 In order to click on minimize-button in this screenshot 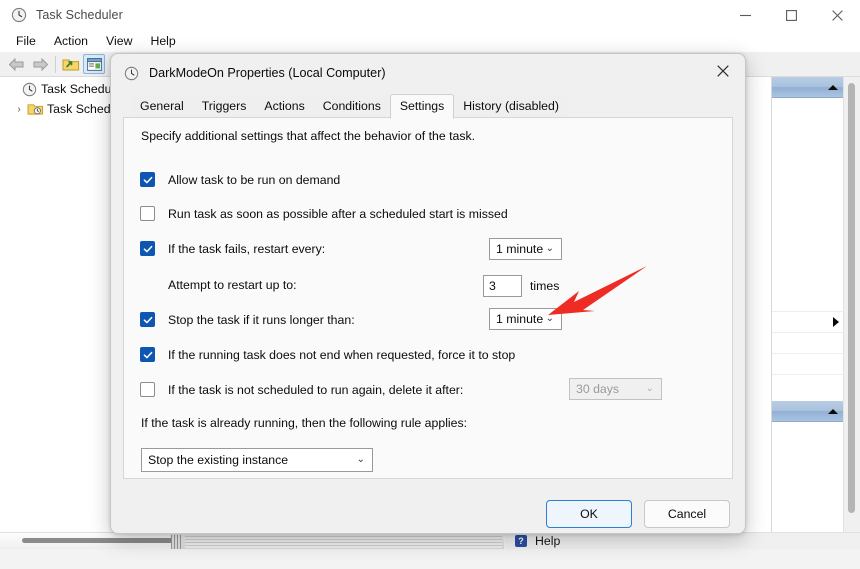, I will do `click(745, 15)`.